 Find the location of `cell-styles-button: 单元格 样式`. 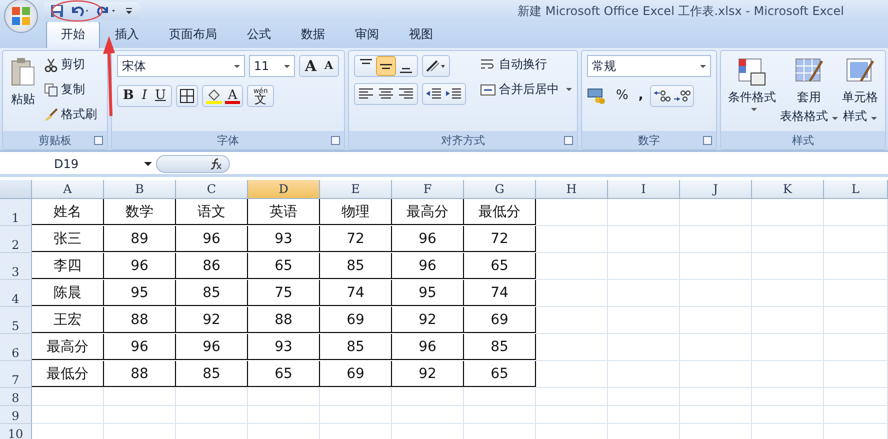

cell-styles-button: 单元格 样式 is located at coordinates (860, 94).